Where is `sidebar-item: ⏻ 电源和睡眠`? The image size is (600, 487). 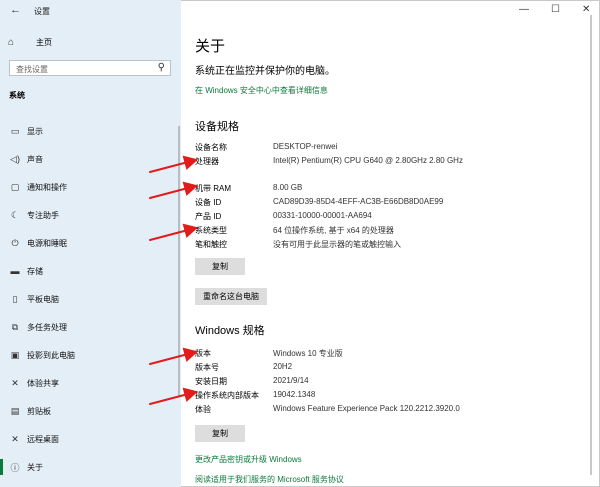
sidebar-item: ⏻ 电源和睡眠 is located at coordinates (90, 243).